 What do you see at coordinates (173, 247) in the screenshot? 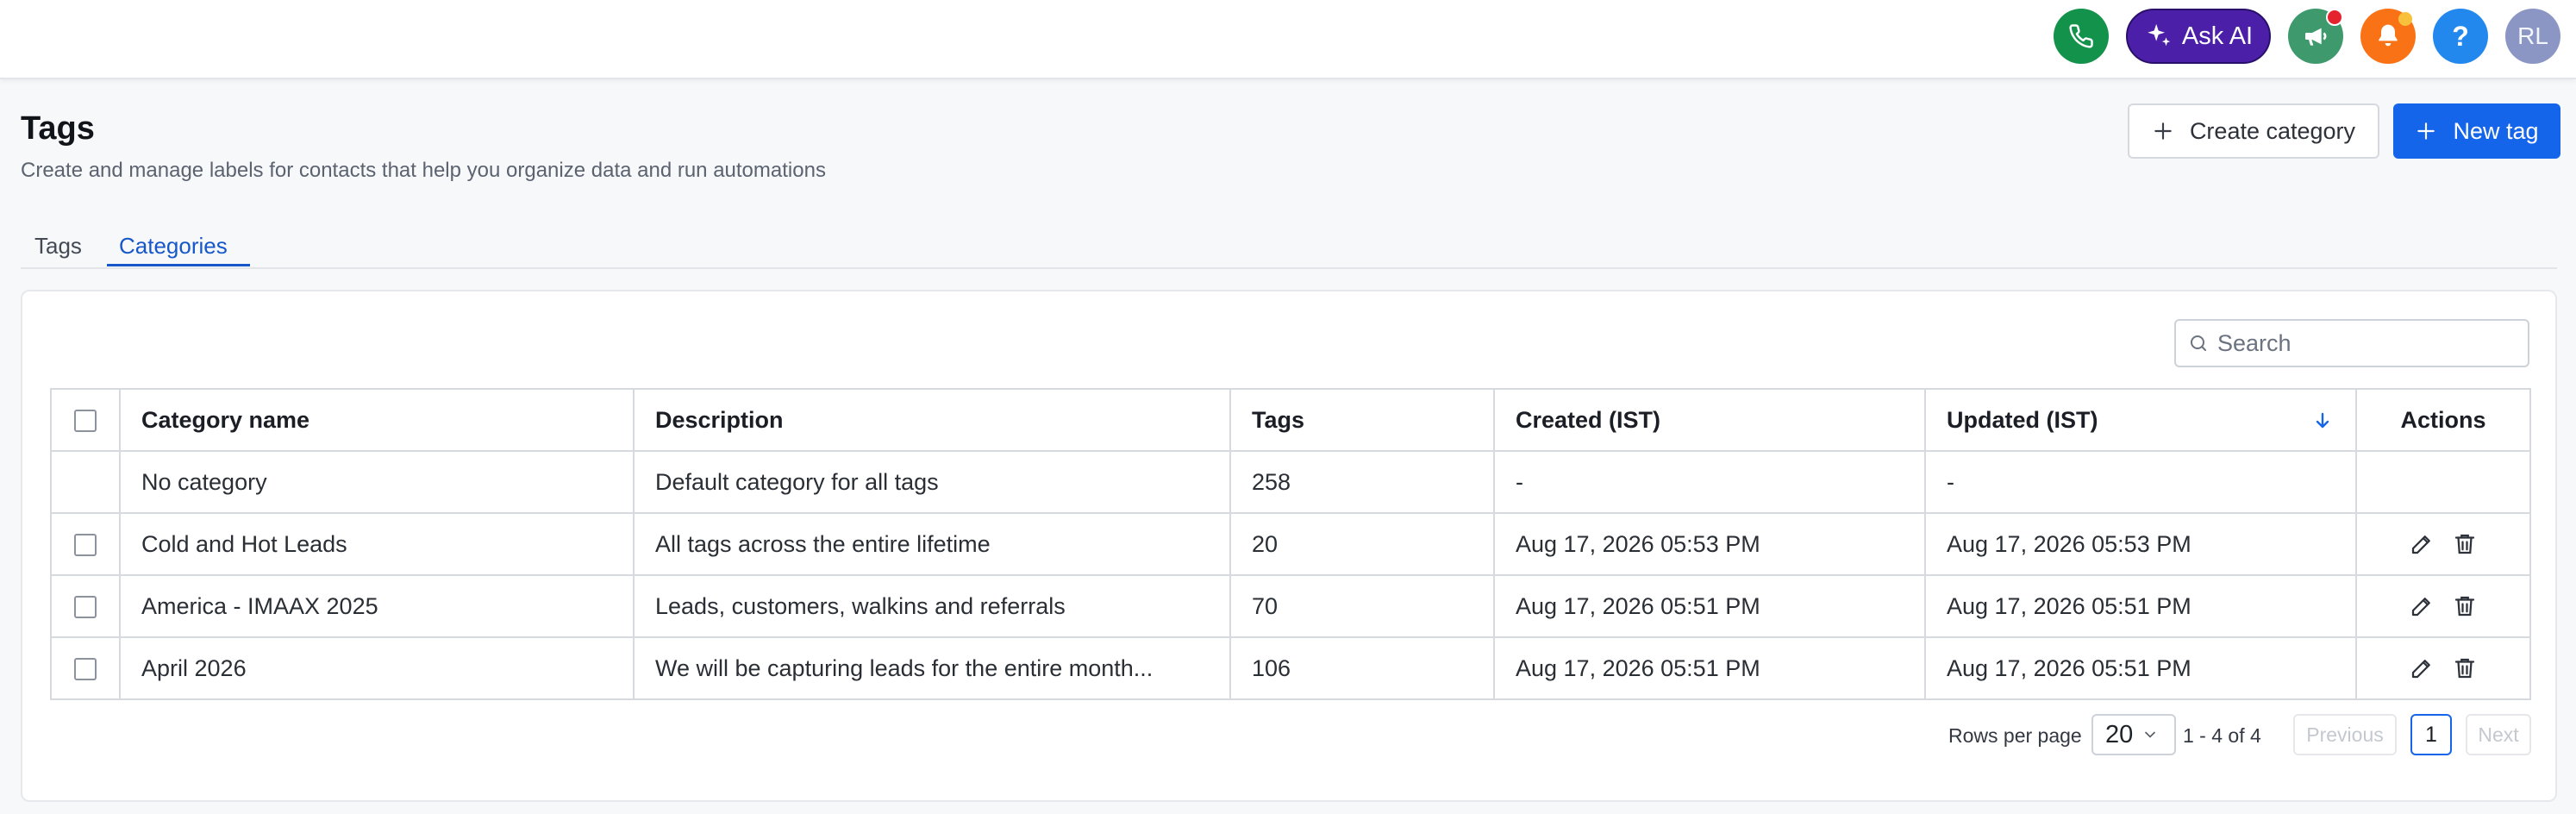
I see `tab-categories: Categories` at bounding box center [173, 247].